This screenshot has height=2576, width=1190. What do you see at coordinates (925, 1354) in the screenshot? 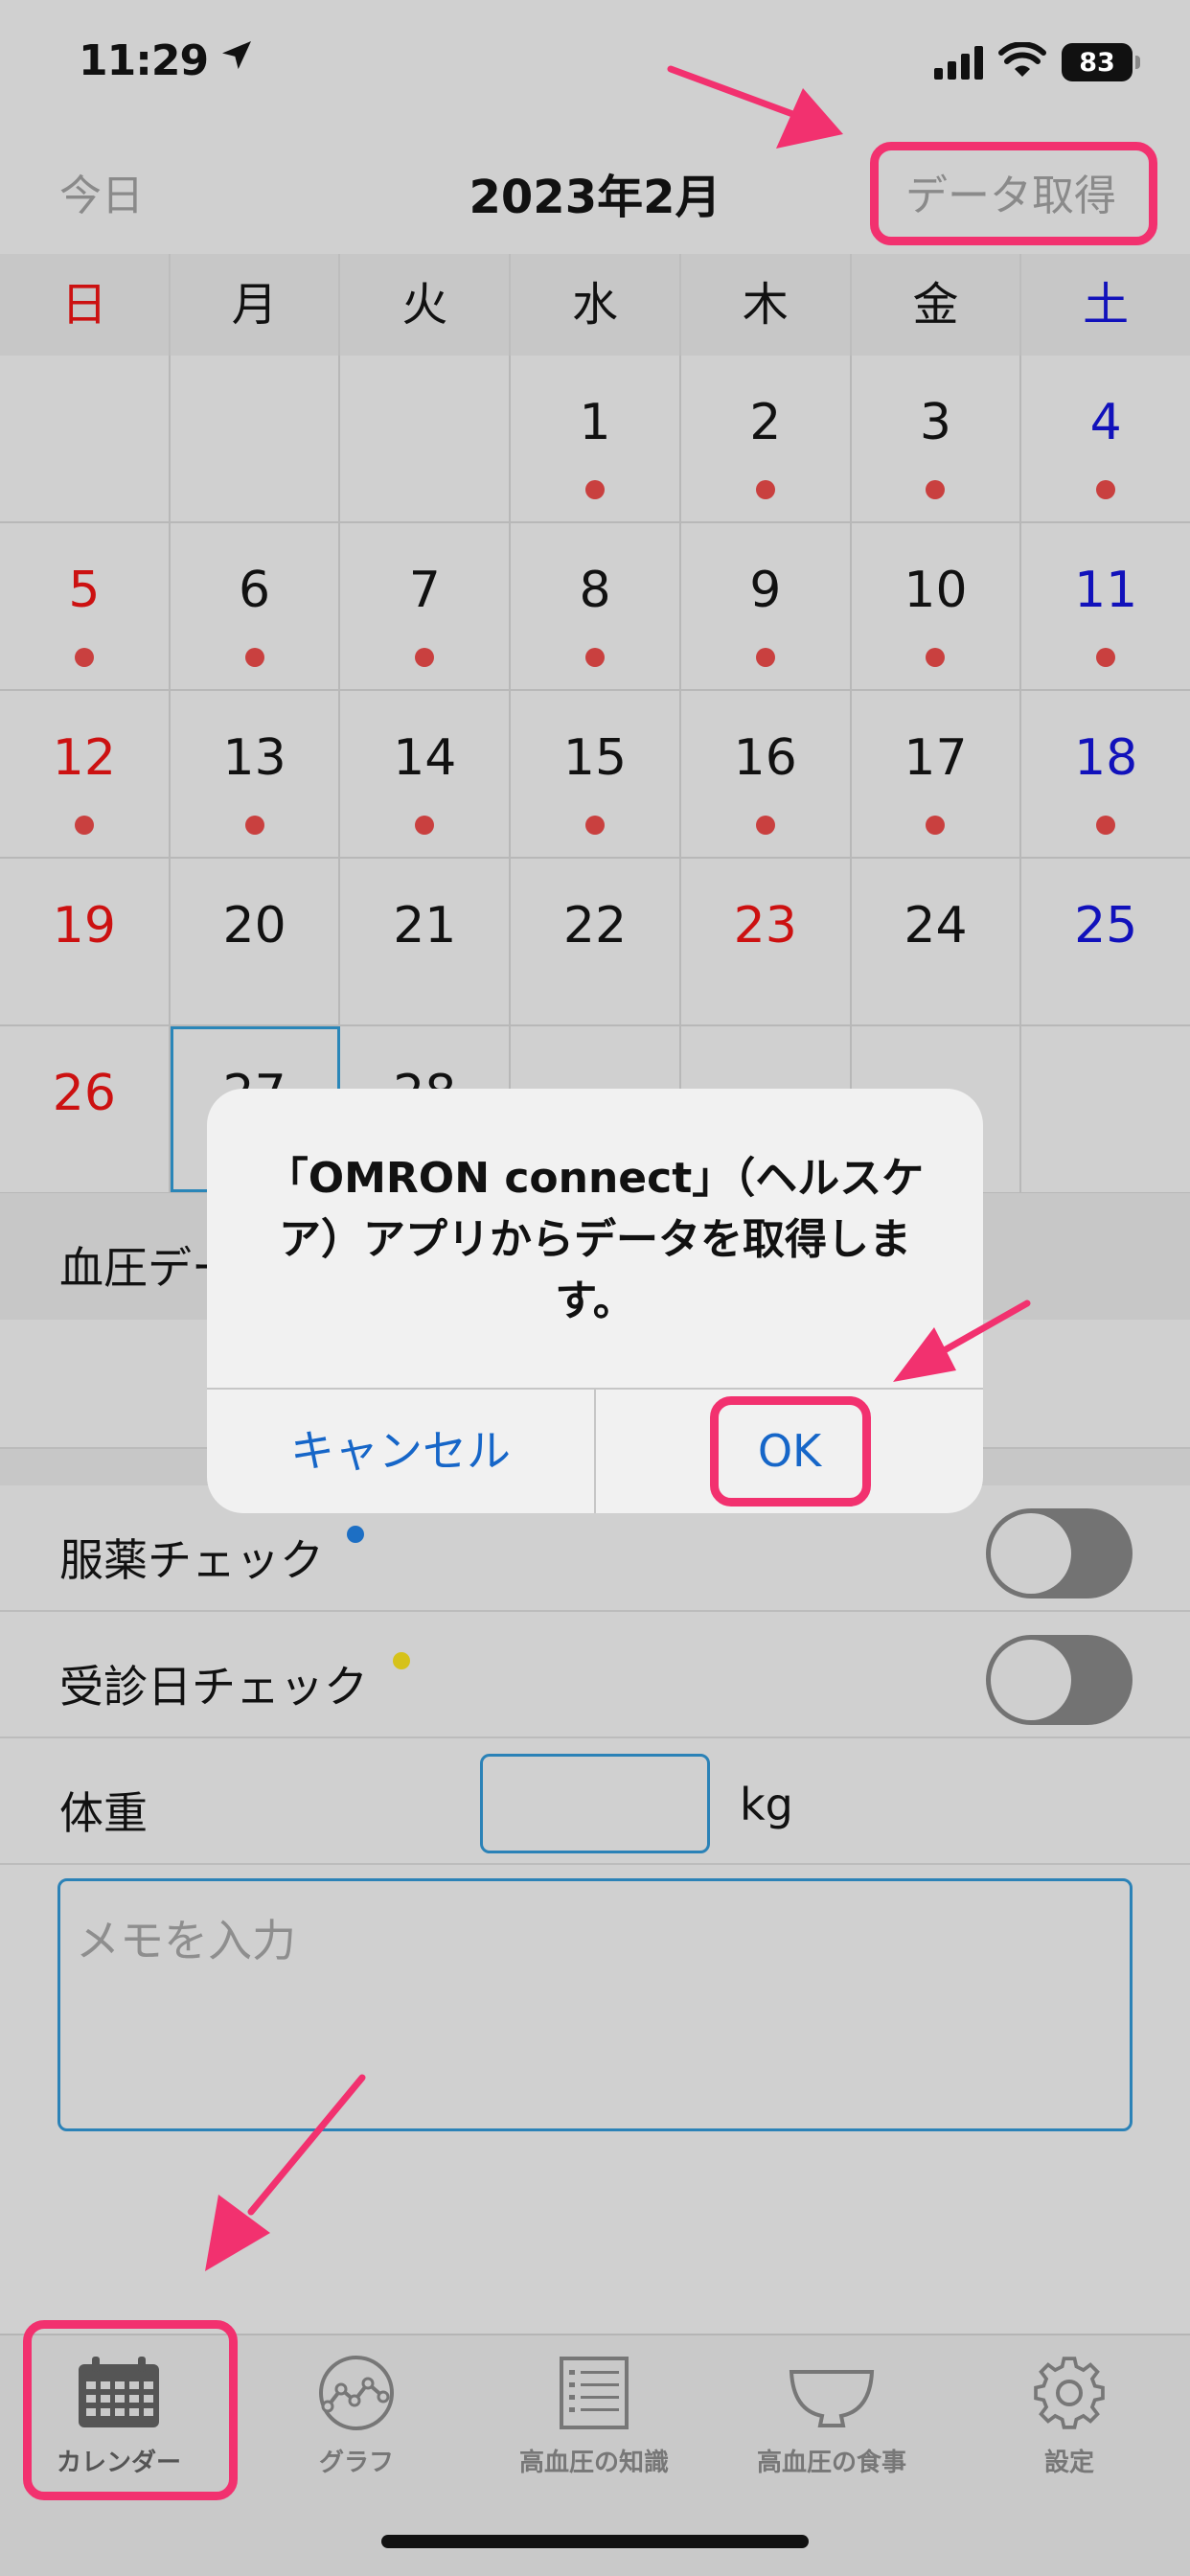
I see `arrow-head-ok` at bounding box center [925, 1354].